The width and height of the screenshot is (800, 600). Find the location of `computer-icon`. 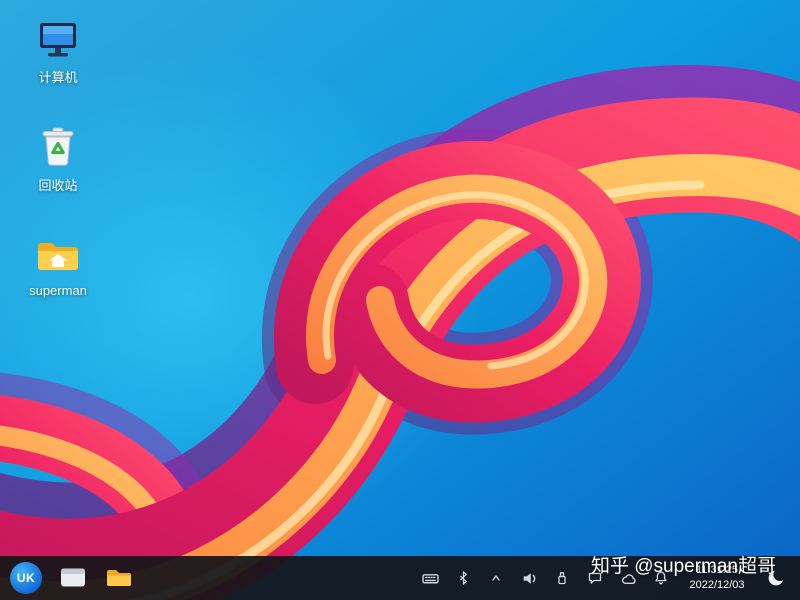

computer-icon is located at coordinates (58, 38).